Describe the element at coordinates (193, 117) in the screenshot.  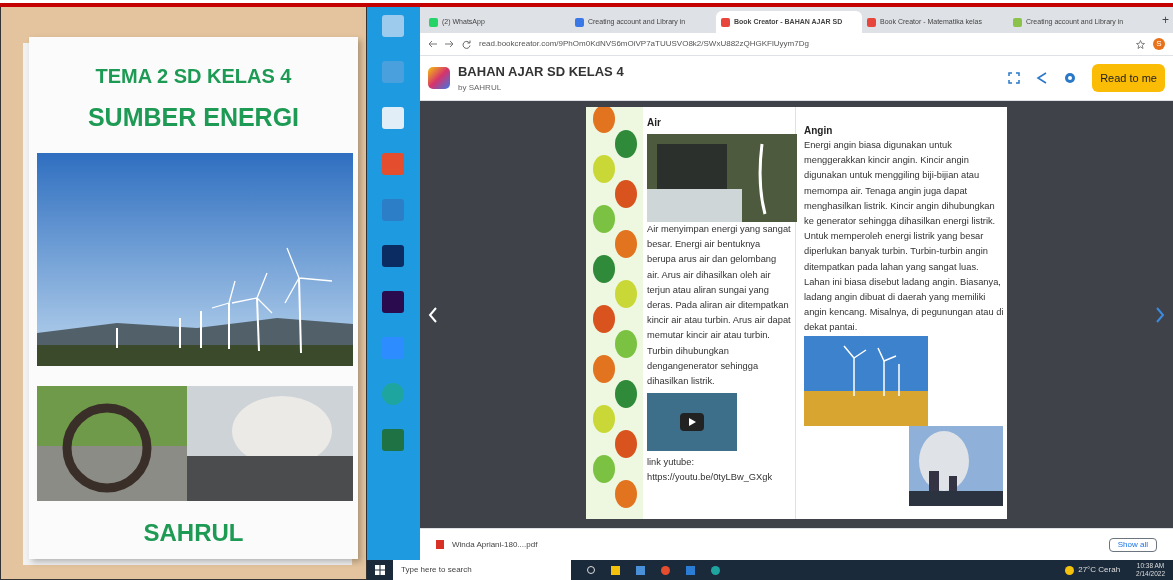
I see `cover-title: SUMBER ENERGI` at that location.